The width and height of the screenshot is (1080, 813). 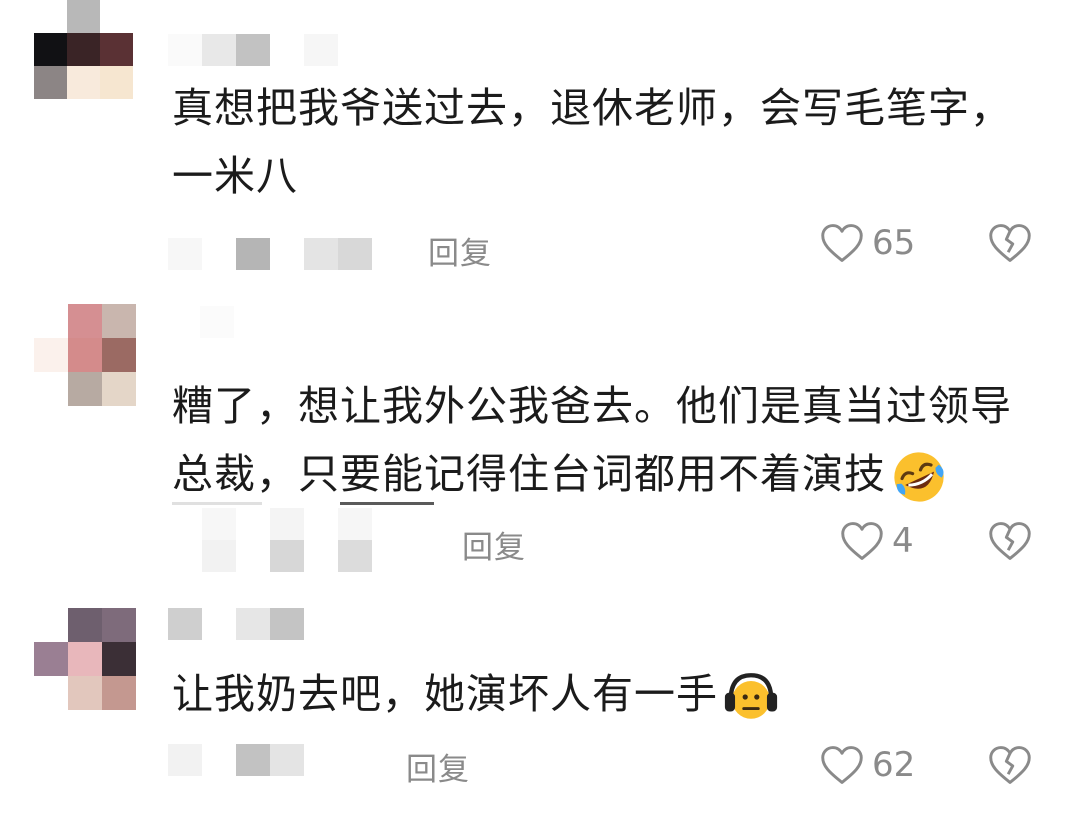 What do you see at coordinates (236, 760) in the screenshot?
I see `meta-info-blurred` at bounding box center [236, 760].